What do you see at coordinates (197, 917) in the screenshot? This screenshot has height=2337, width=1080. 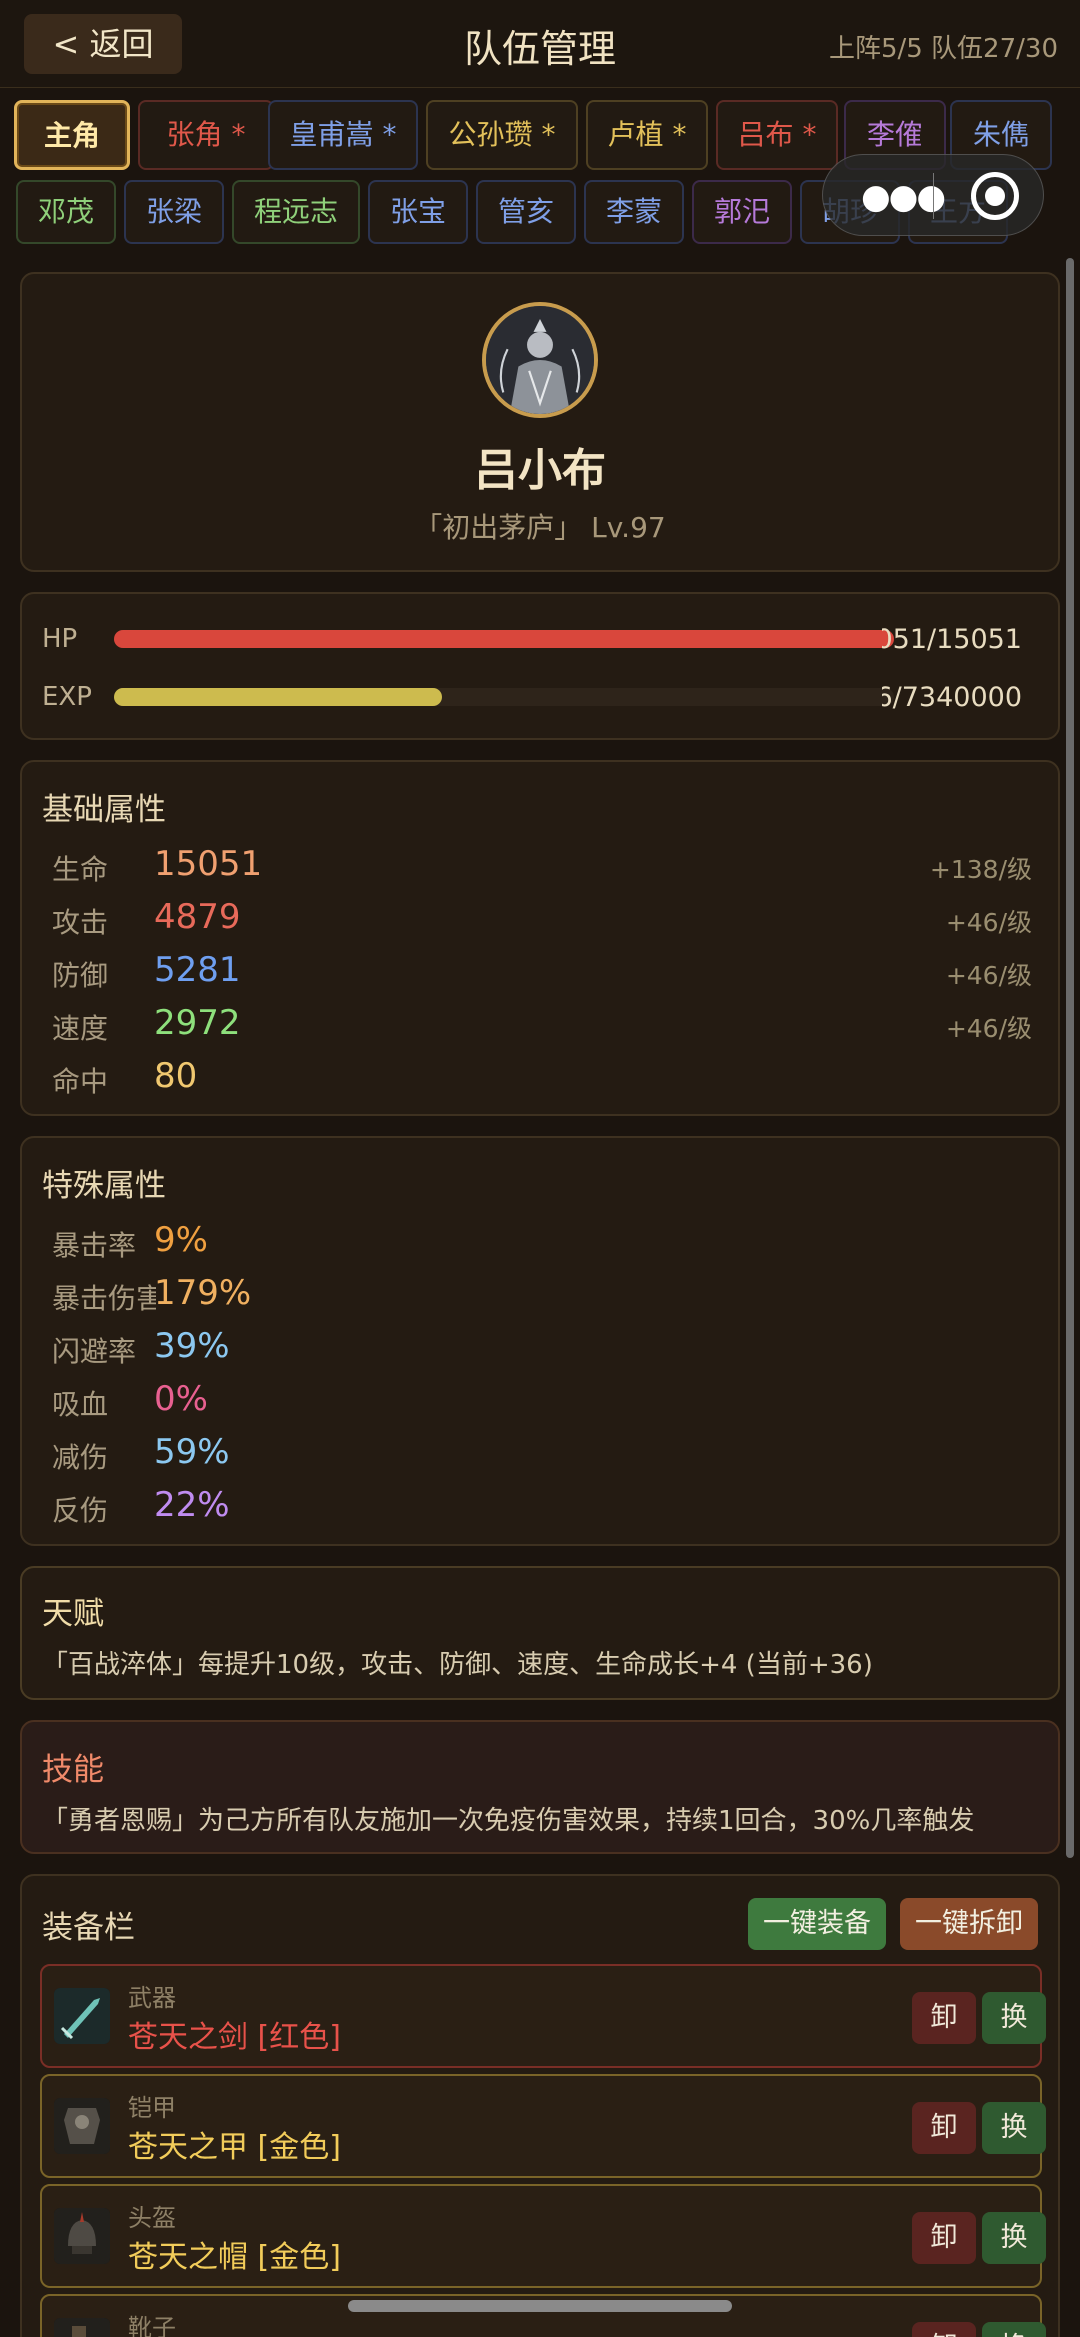 I see `stat-value: 4879` at bounding box center [197, 917].